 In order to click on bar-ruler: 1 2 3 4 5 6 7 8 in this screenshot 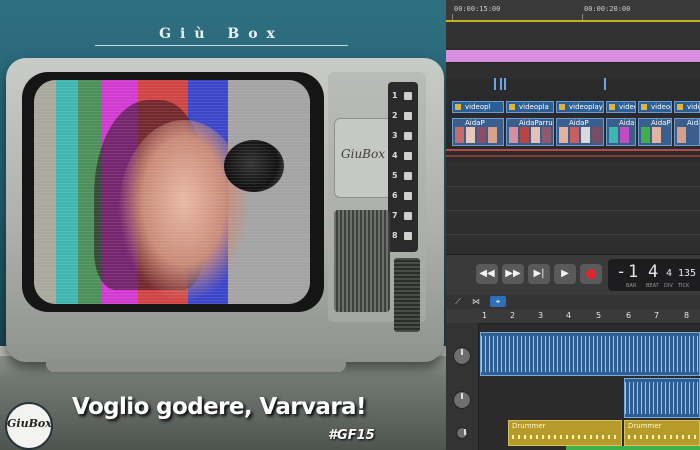, I will do `click(573, 316)`.